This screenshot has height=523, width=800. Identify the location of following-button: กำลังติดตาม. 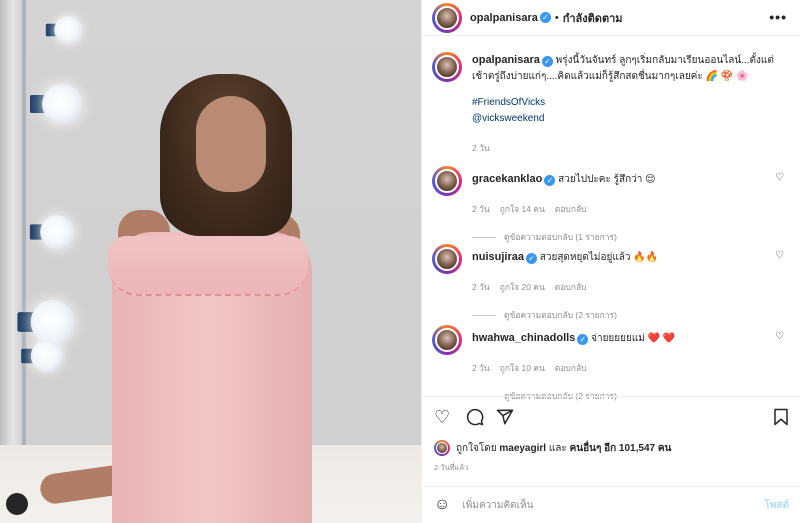
(593, 18).